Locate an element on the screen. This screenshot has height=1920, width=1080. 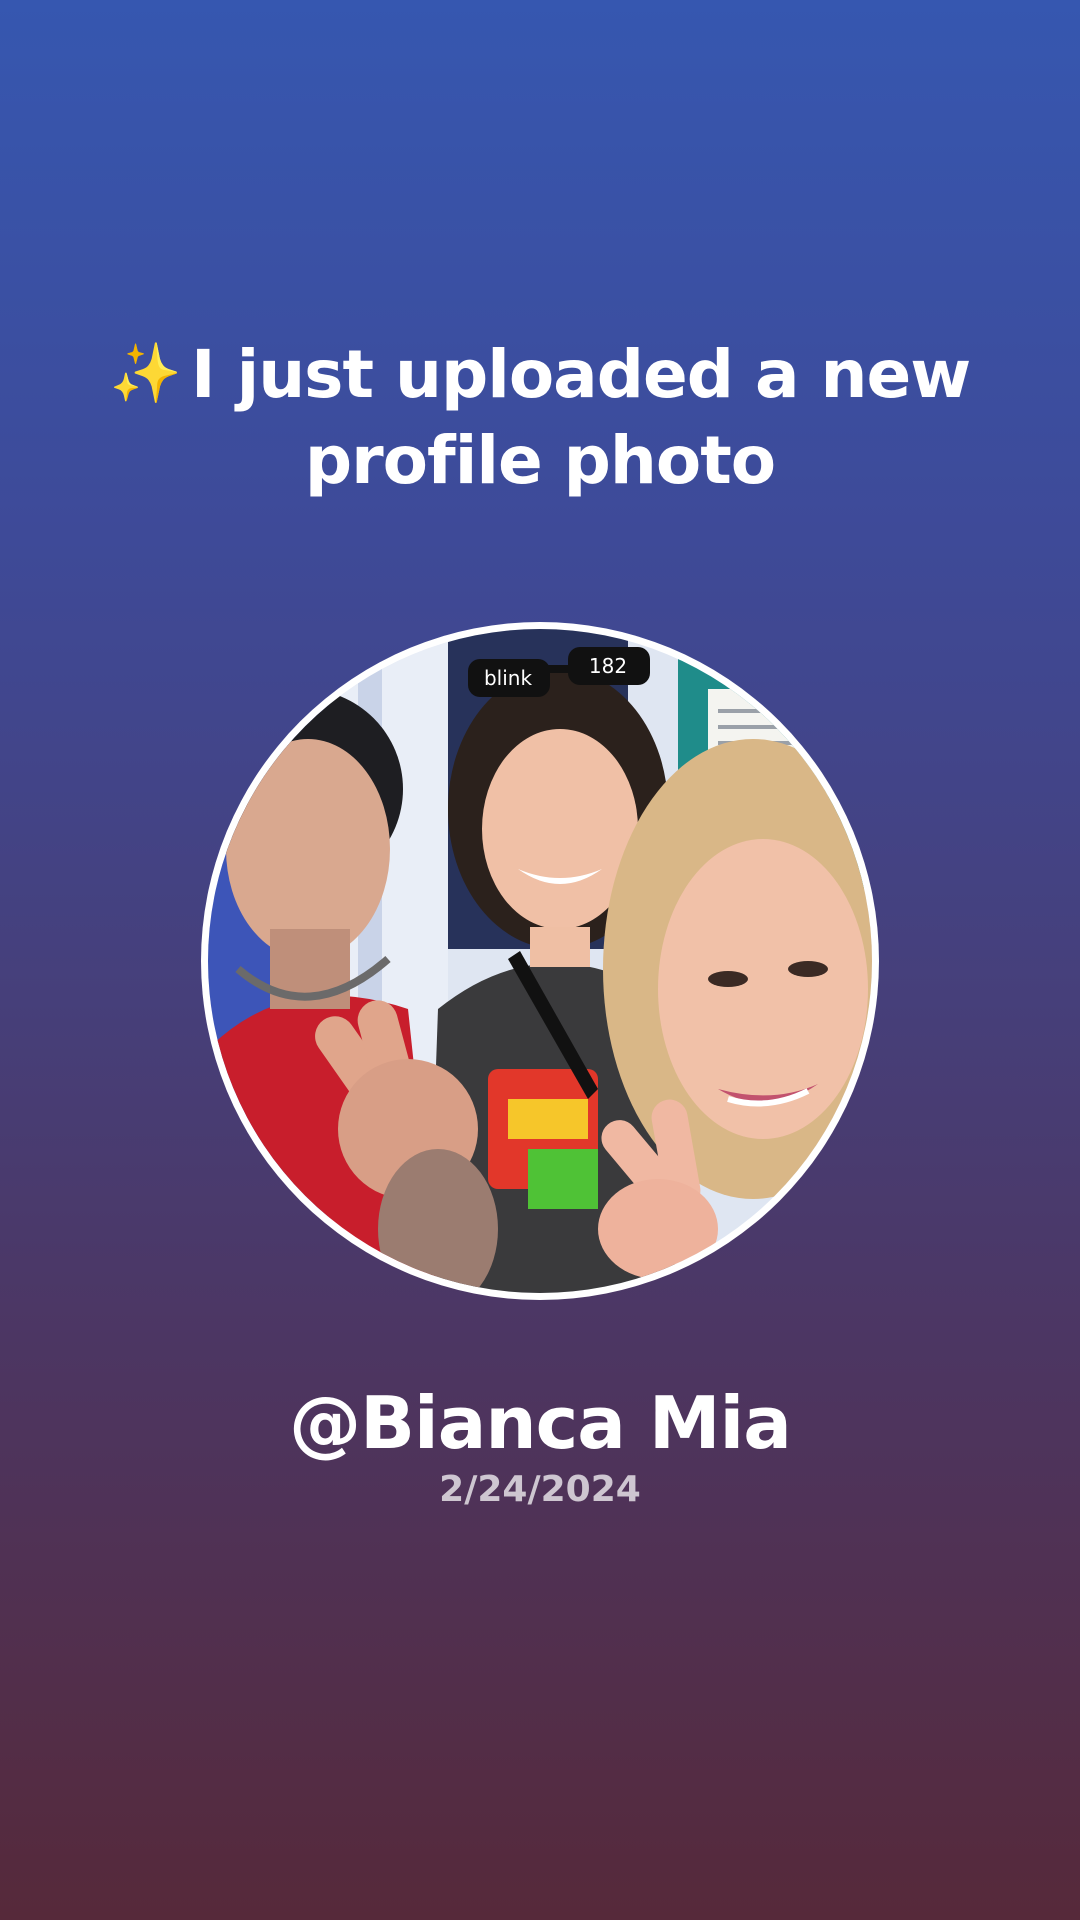
post-date: 2/24/2024 is located at coordinates (540, 1489).